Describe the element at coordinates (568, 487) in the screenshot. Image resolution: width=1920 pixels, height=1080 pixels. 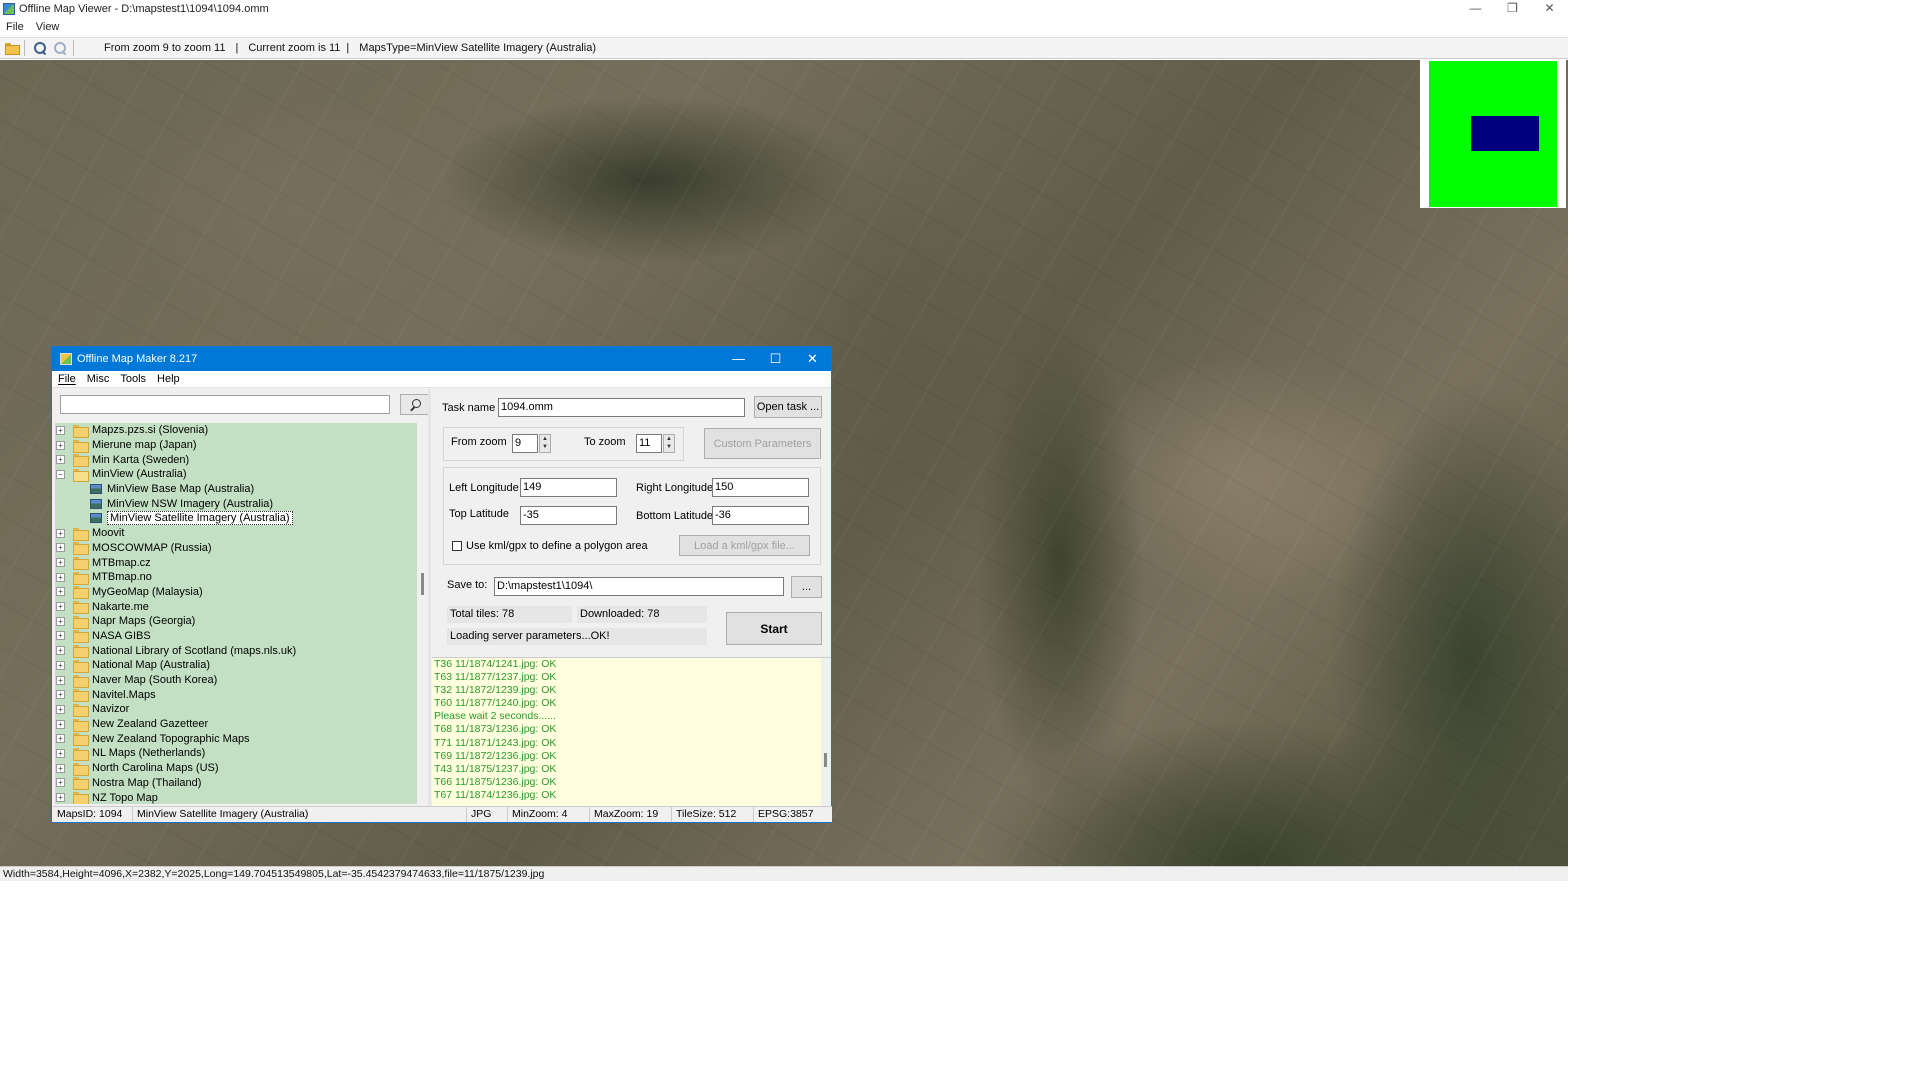
I see `left-longitude-field: 149` at that location.